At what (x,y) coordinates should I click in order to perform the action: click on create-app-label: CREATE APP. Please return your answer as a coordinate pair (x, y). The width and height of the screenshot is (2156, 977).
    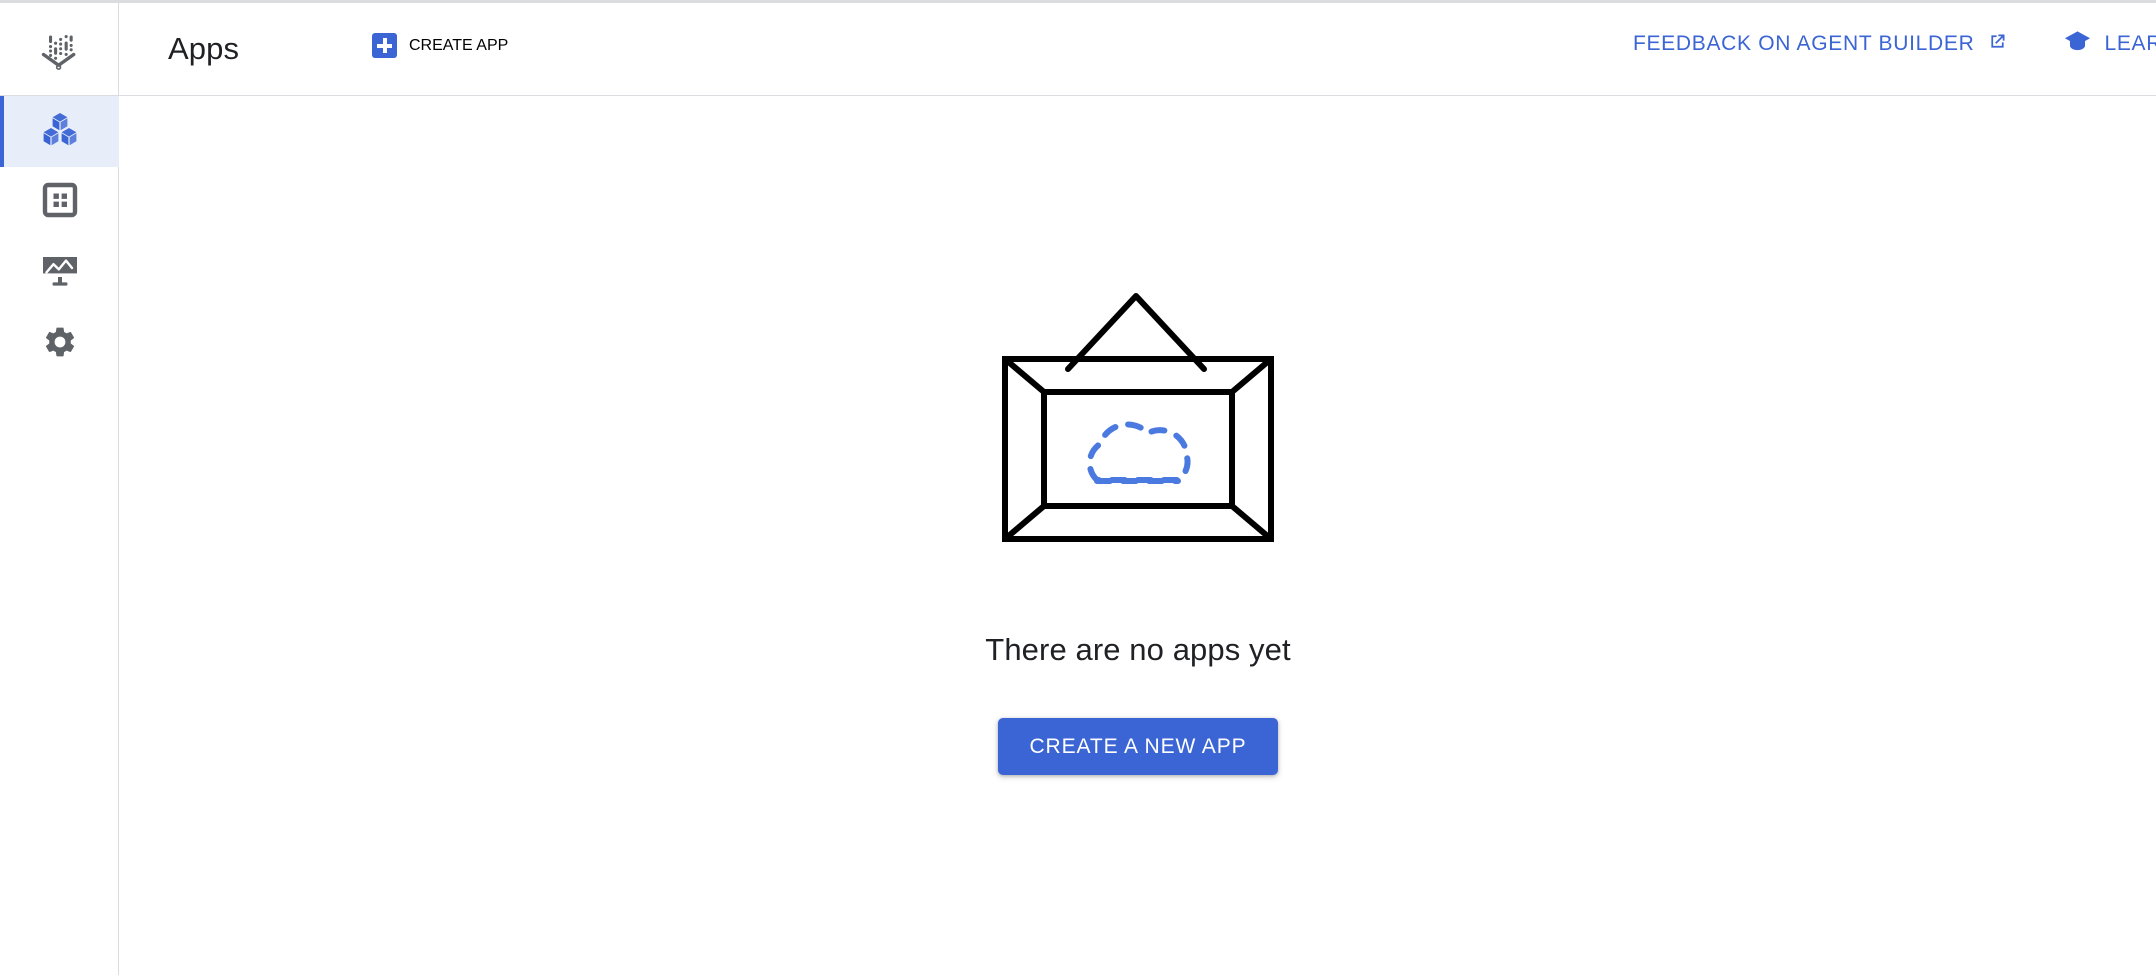
    Looking at the image, I should click on (459, 45).